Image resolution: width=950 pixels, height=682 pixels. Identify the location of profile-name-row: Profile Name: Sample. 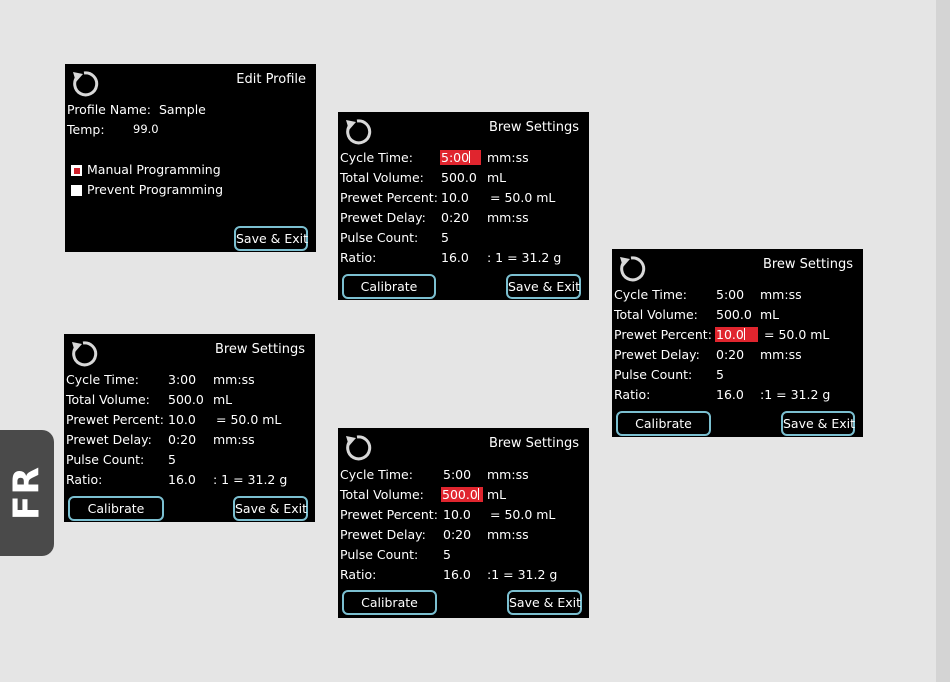
(191, 111).